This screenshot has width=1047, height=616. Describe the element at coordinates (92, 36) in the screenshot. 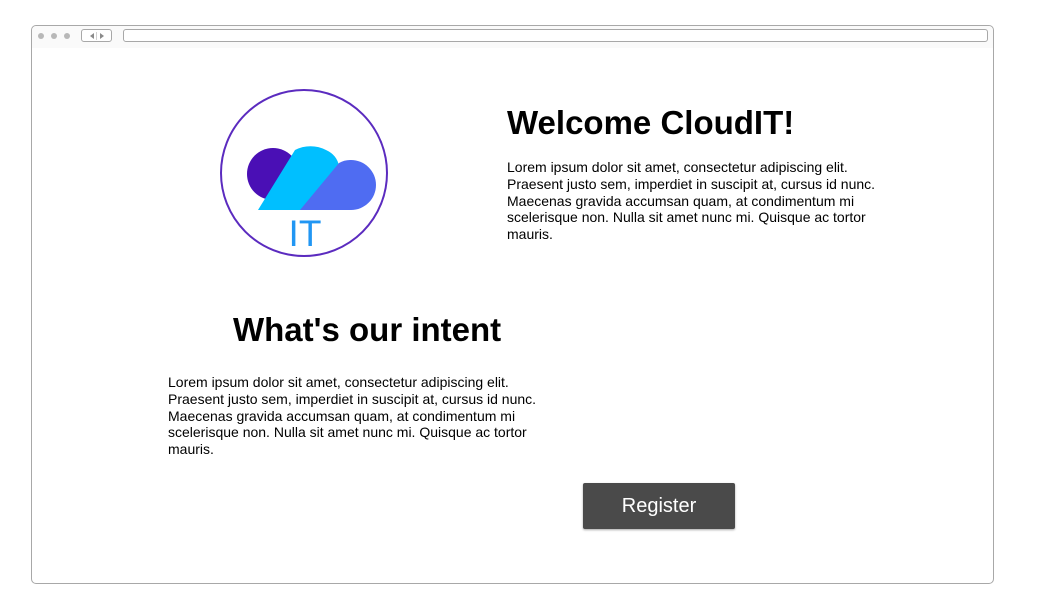

I see `back-arrow-icon` at that location.